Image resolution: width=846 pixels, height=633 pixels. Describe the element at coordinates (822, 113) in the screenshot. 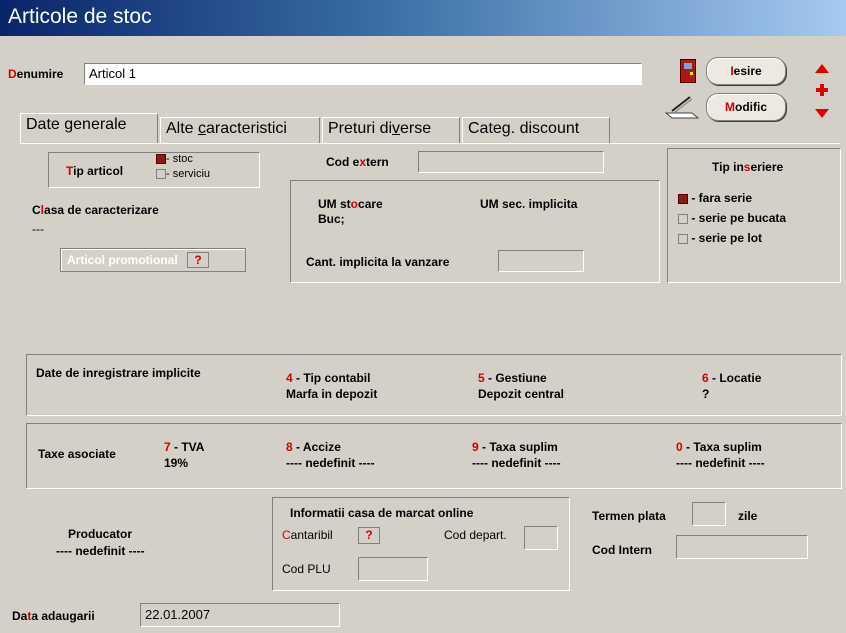

I see `next-arrow-icon` at that location.